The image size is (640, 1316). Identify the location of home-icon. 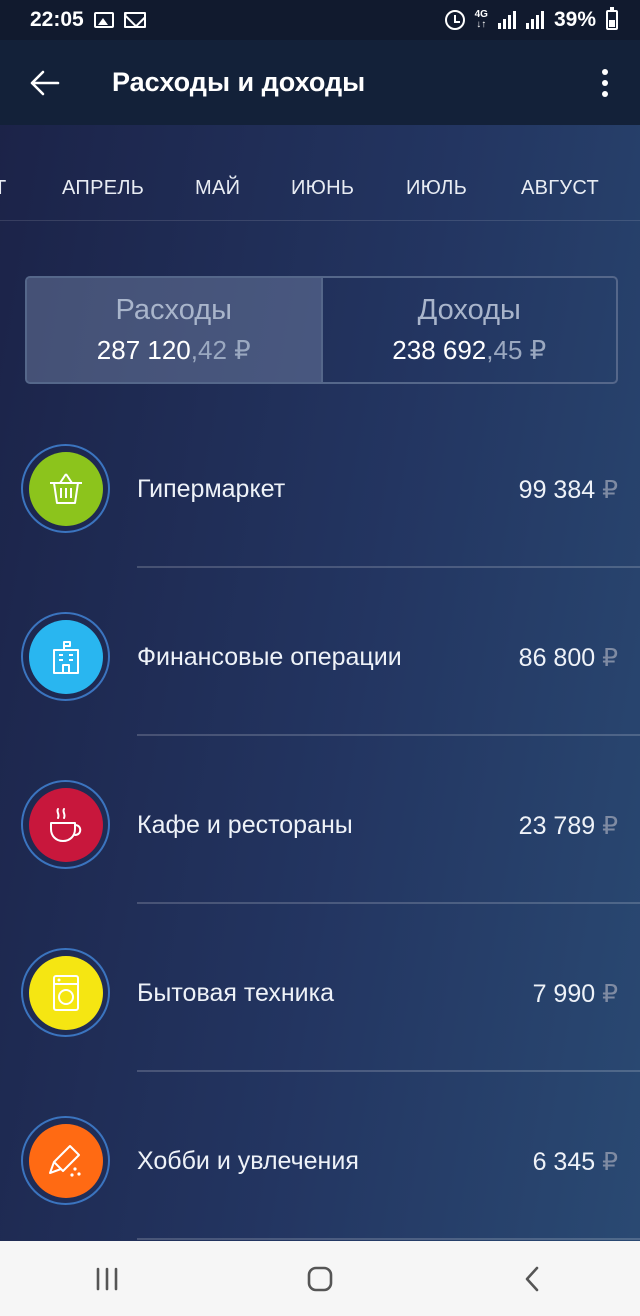
(320, 1278).